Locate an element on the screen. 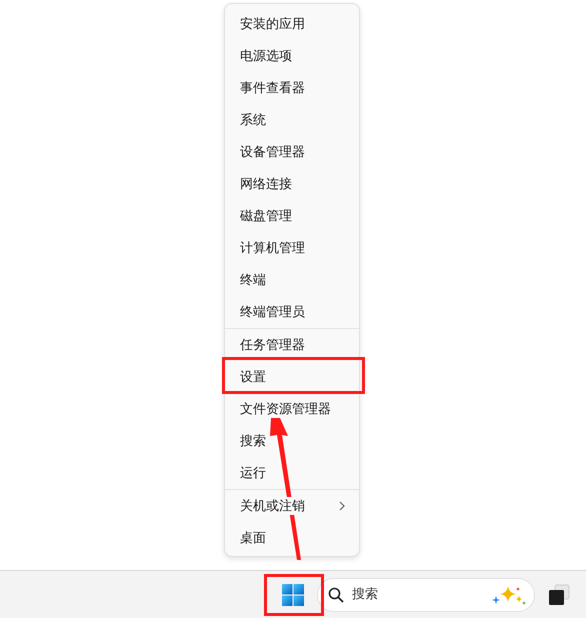  menu-item: 电源选项 is located at coordinates (292, 56).